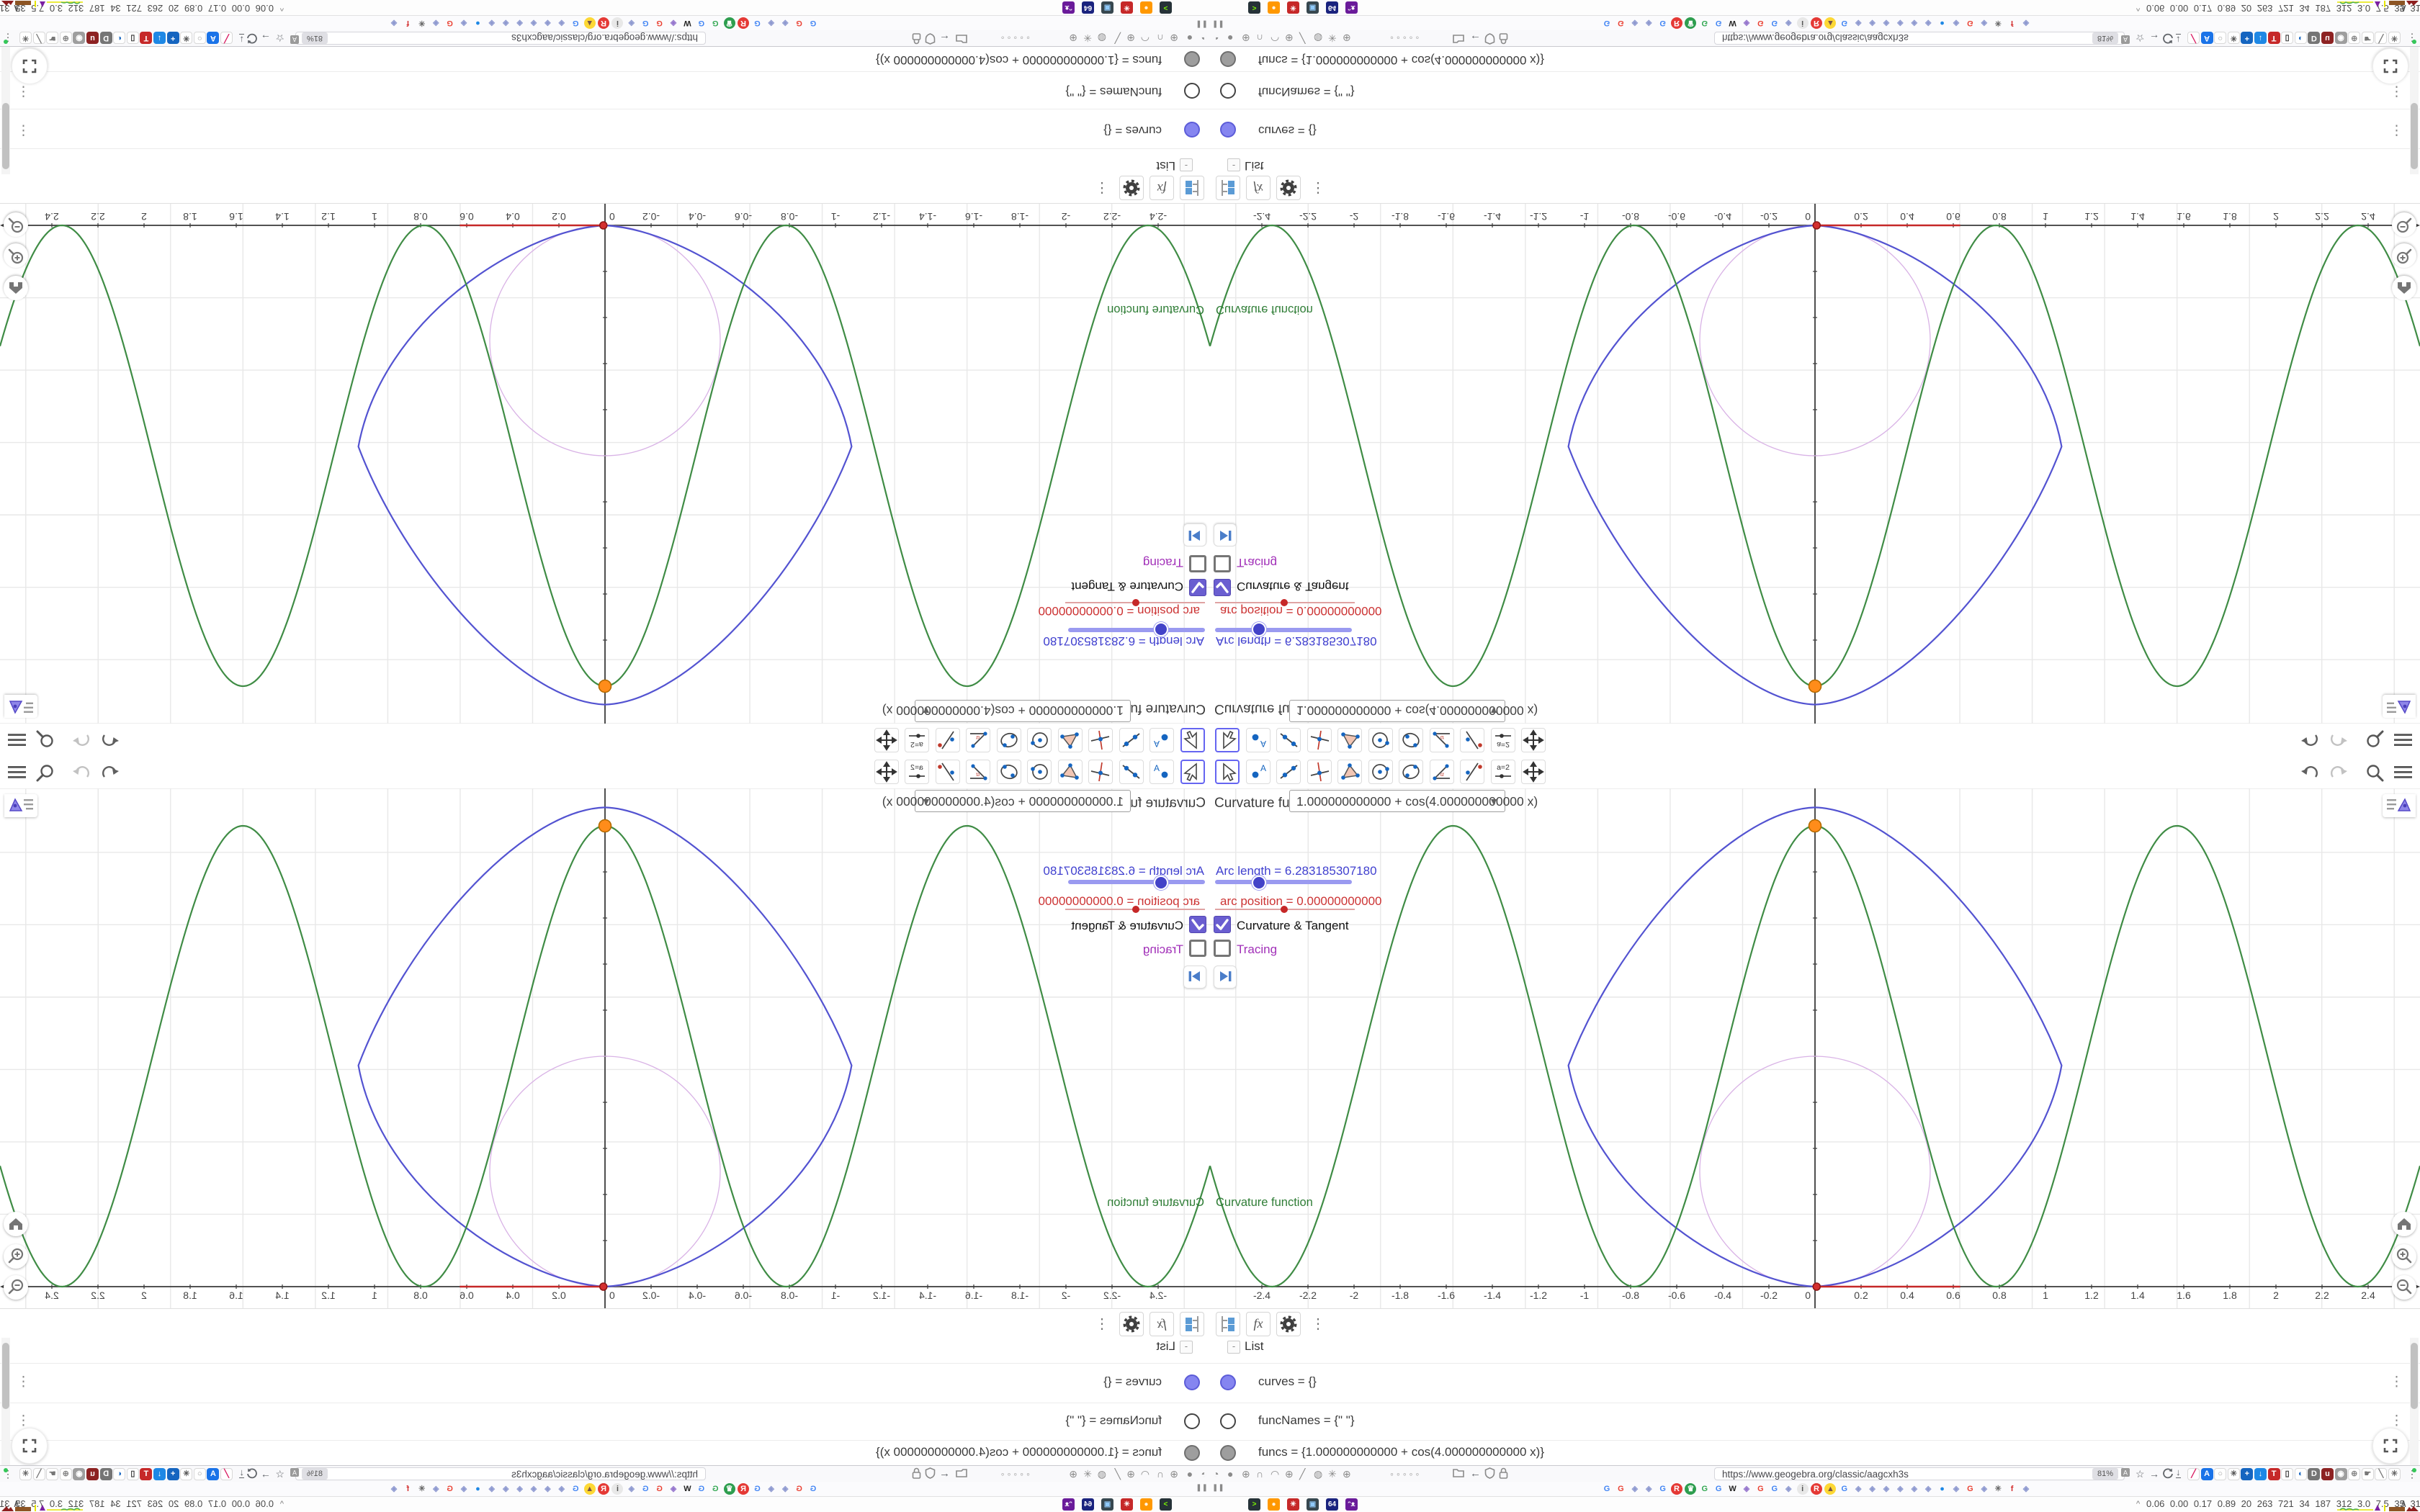 The image size is (2420, 1512). Describe the element at coordinates (1222, 924) in the screenshot. I see `curvature-tangent-checkbox` at that location.